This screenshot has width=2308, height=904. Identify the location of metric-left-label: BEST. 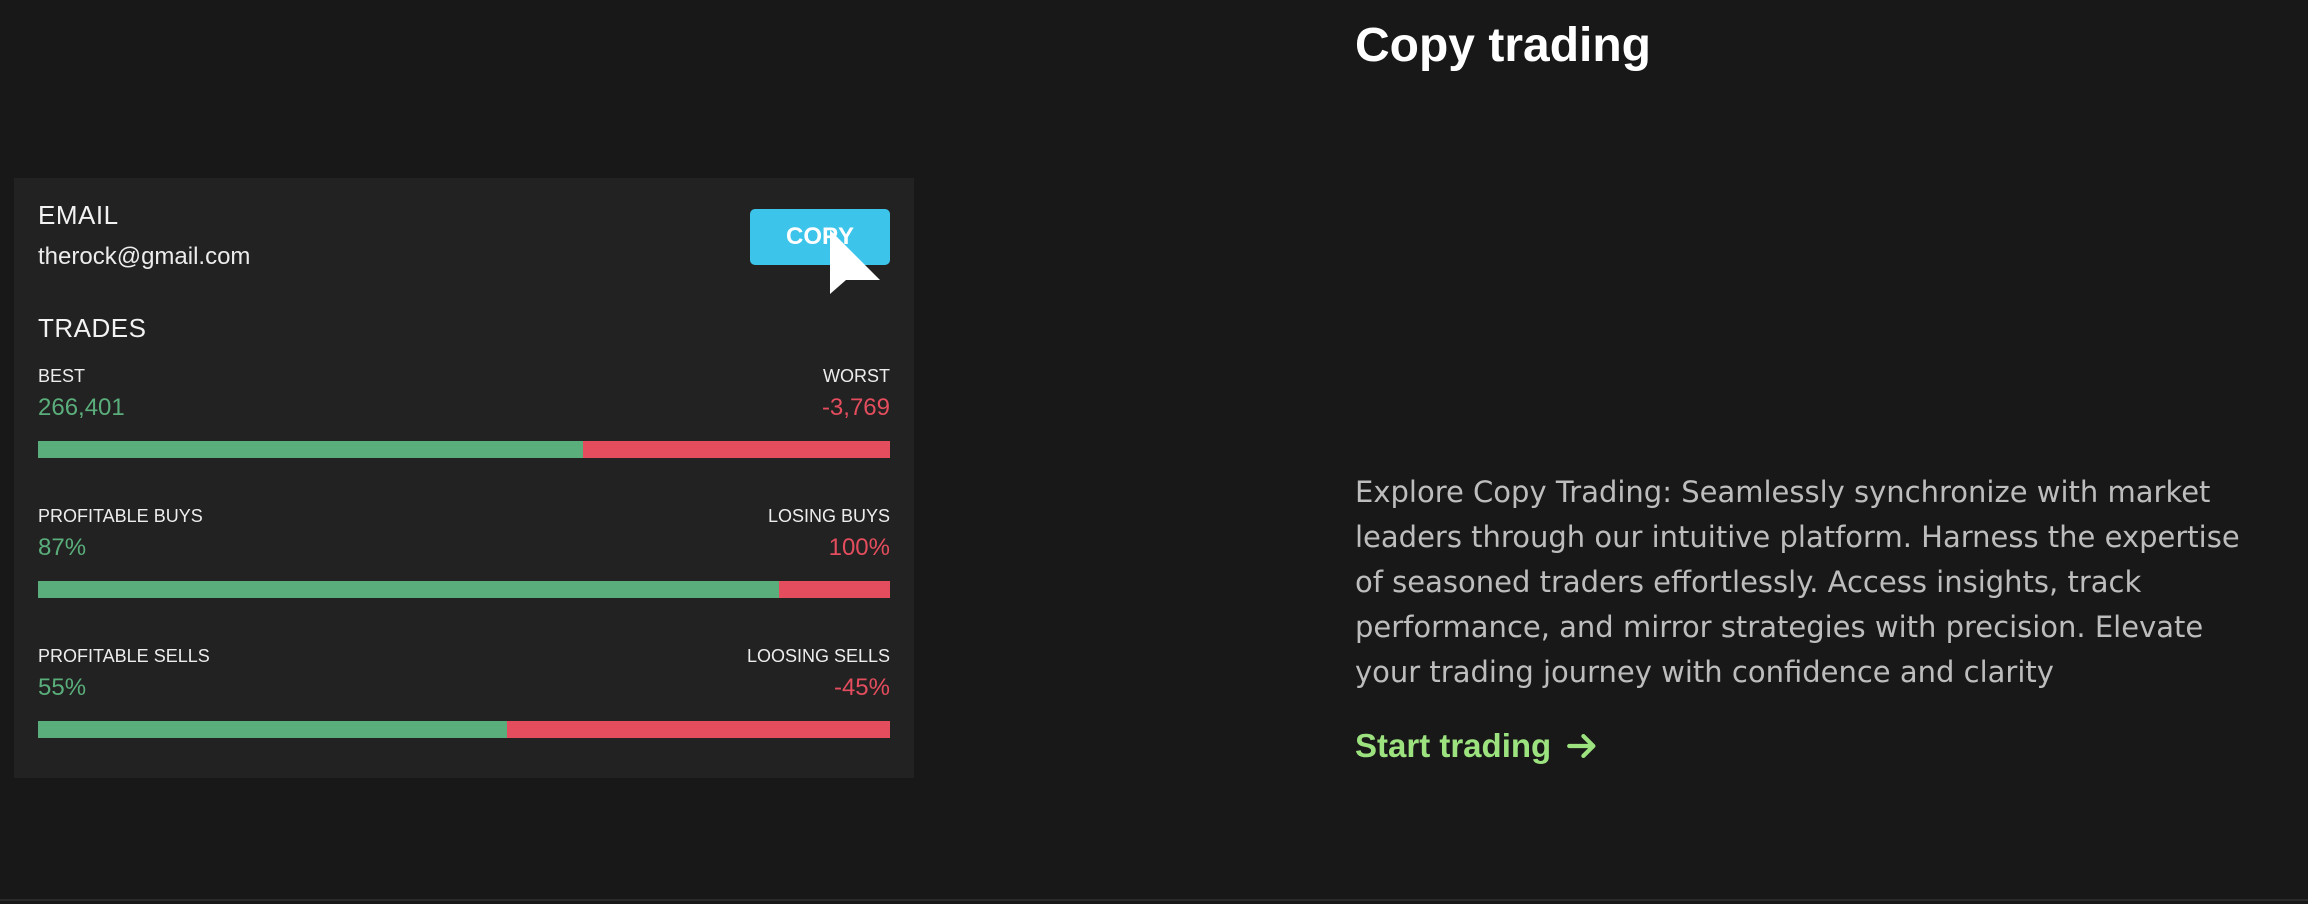
(62, 376).